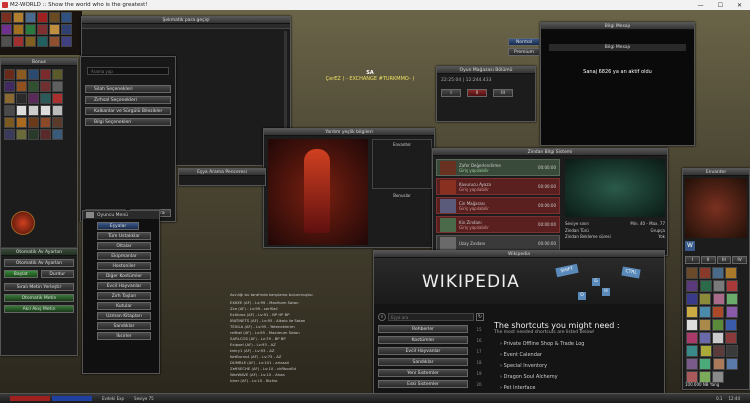 The height and width of the screenshot is (403, 750). Describe the element at coordinates (124, 256) in the screenshot. I see `menu-item: Ekipmanlar` at that location.